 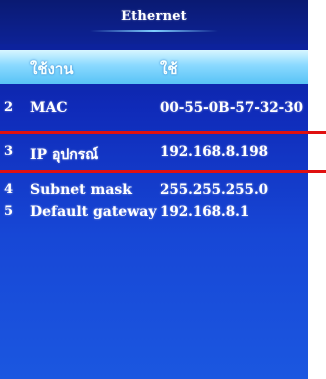 I want to click on row-label: MAC, so click(x=49, y=108).